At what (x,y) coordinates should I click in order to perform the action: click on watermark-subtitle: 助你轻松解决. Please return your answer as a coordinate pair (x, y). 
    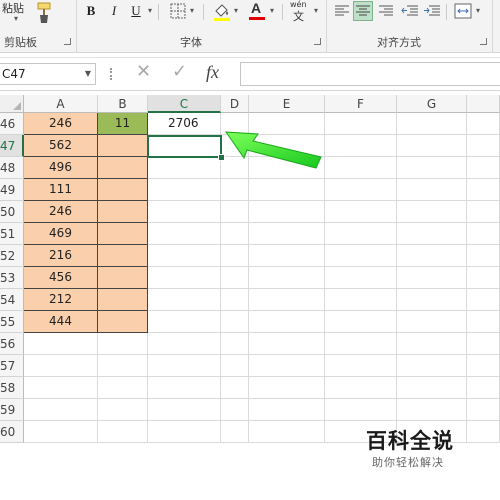
    Looking at the image, I should click on (408, 462).